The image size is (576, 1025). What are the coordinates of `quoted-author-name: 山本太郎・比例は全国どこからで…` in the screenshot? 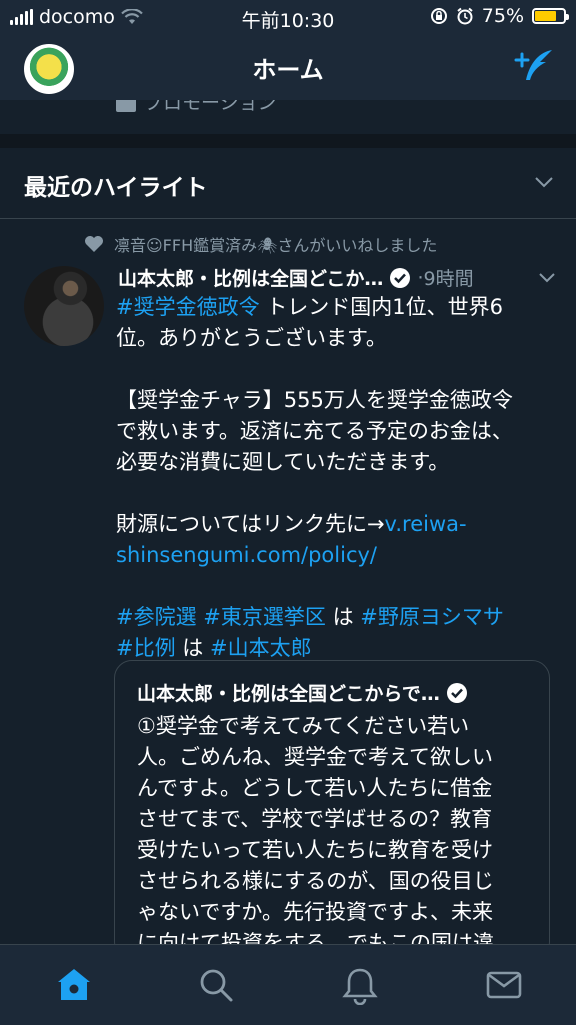 It's located at (288, 694).